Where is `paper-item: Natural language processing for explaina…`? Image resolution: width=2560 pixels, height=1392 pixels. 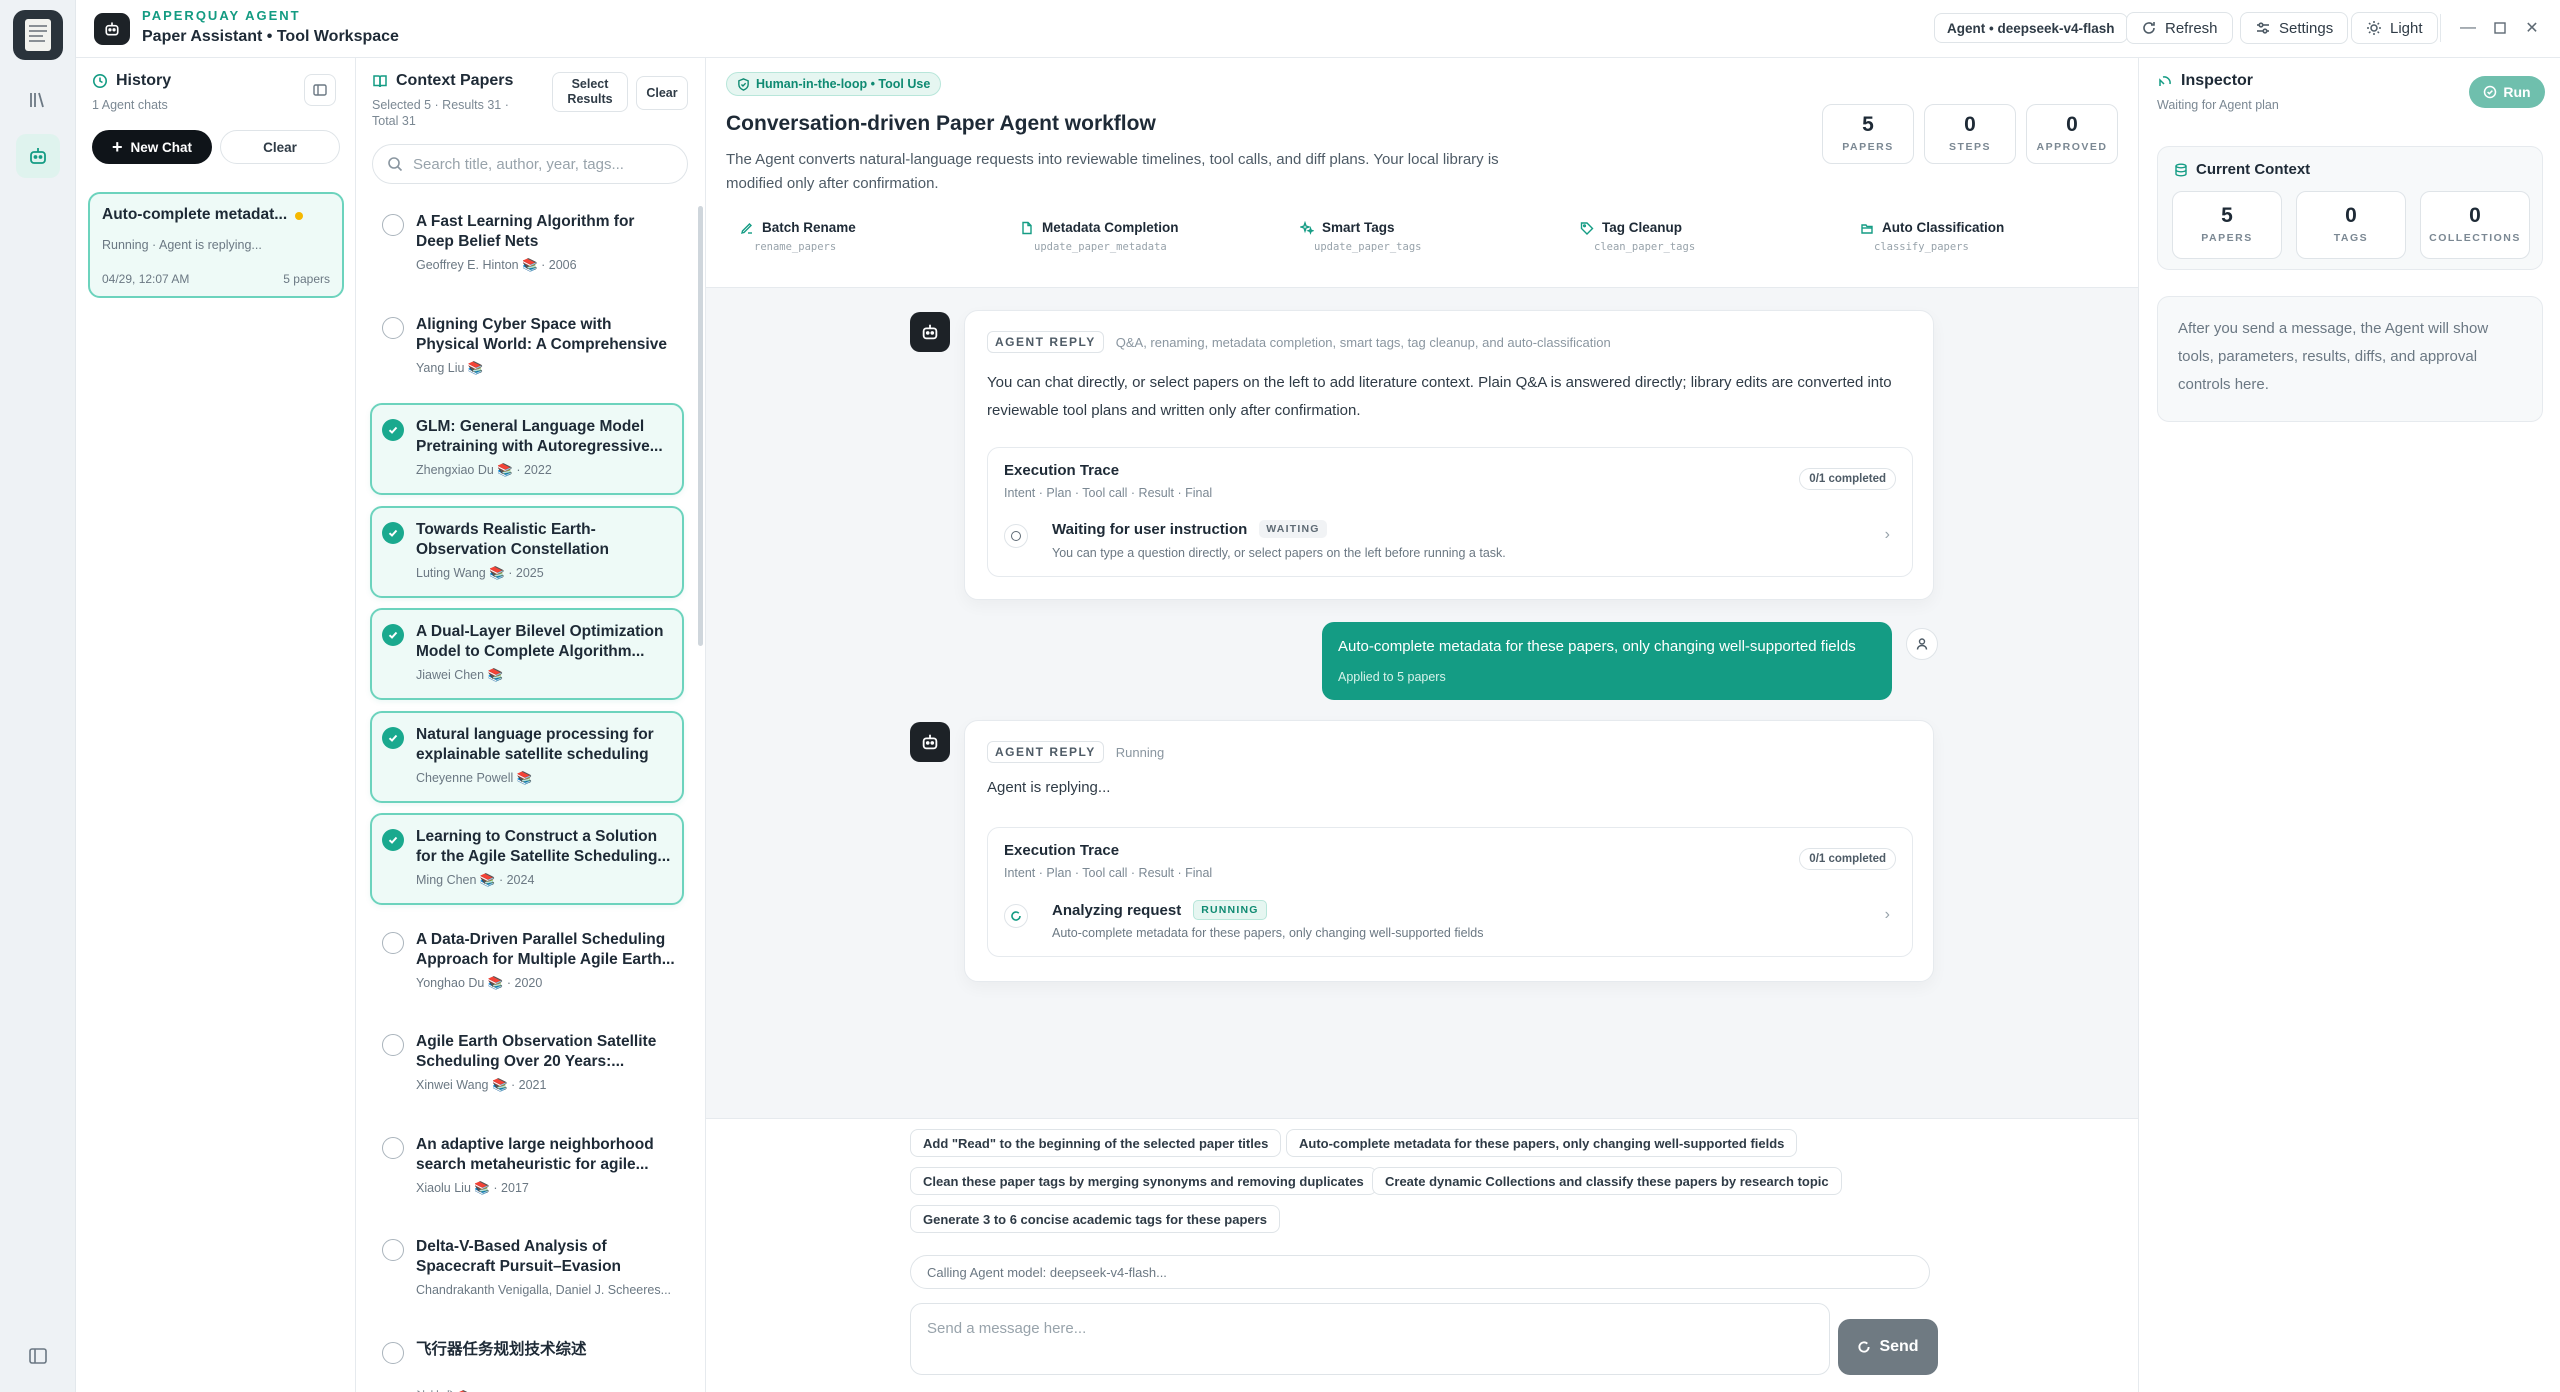 paper-item: Natural language processing for explaina… is located at coordinates (527, 756).